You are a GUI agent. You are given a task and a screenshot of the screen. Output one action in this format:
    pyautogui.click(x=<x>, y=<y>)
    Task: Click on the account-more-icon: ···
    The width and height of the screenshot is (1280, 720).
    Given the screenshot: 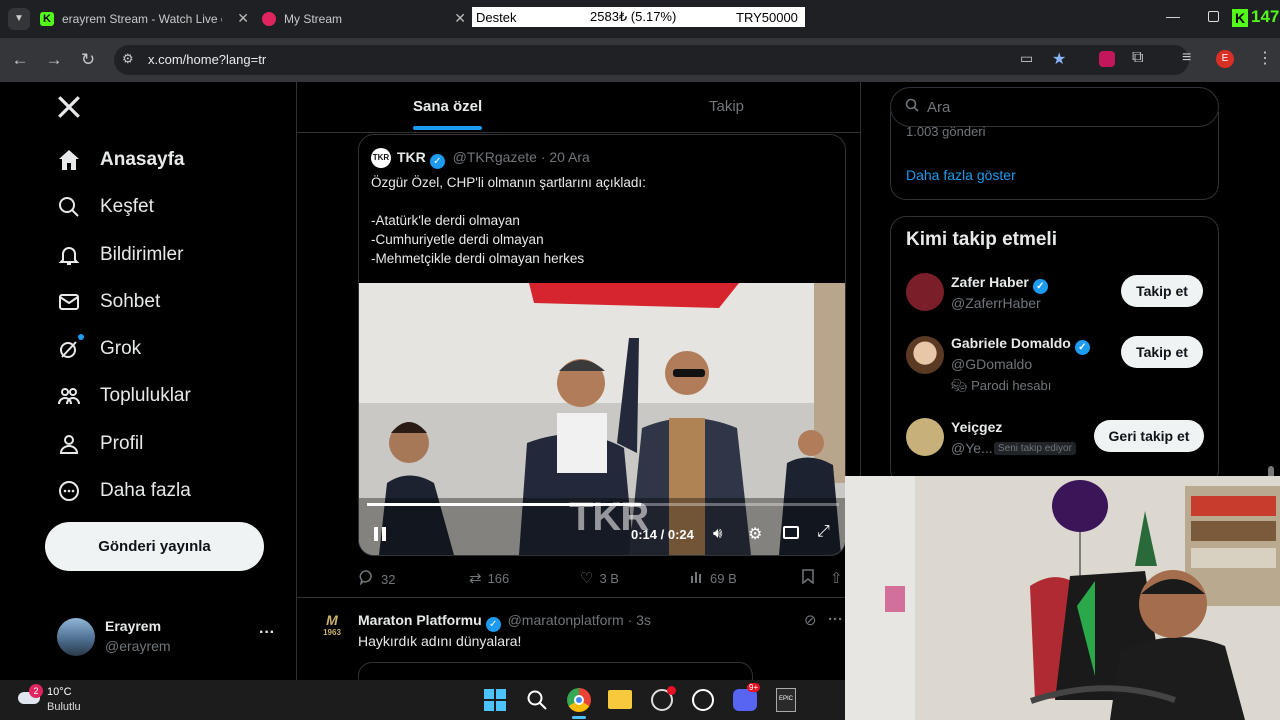 What is the action you would take?
    pyautogui.click(x=267, y=633)
    